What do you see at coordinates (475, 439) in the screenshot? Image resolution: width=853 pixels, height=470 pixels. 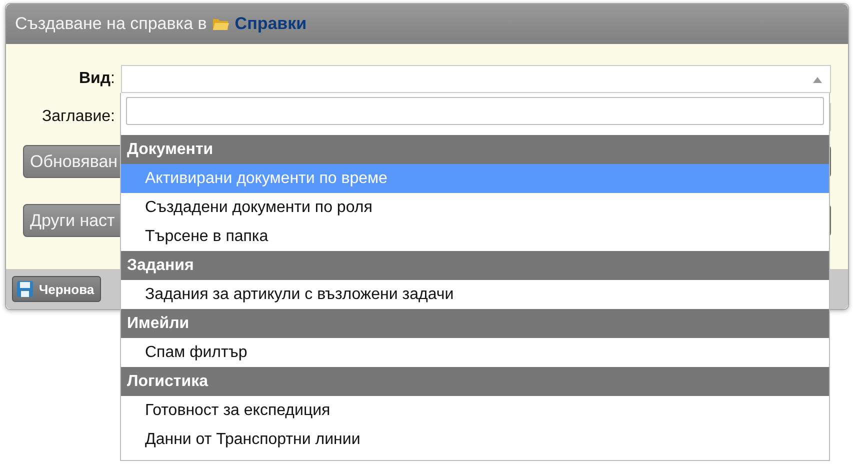 I see `dropdown-option: Данни от Транспортни линии` at bounding box center [475, 439].